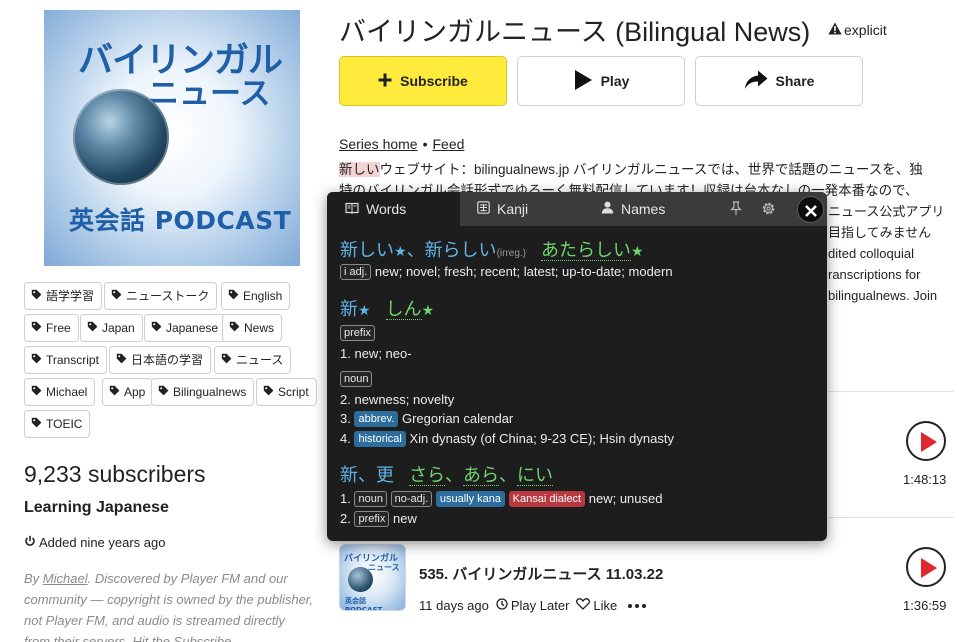 Image resolution: width=959 pixels, height=642 pixels. I want to click on description-fragment: bilingualnews. Join, so click(883, 295).